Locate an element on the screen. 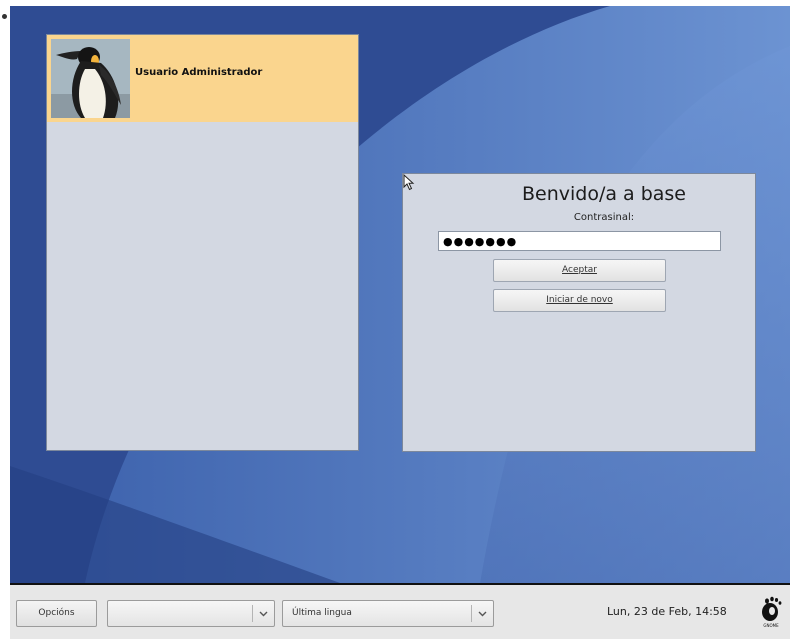  options-button: Opcións is located at coordinates (56, 613).